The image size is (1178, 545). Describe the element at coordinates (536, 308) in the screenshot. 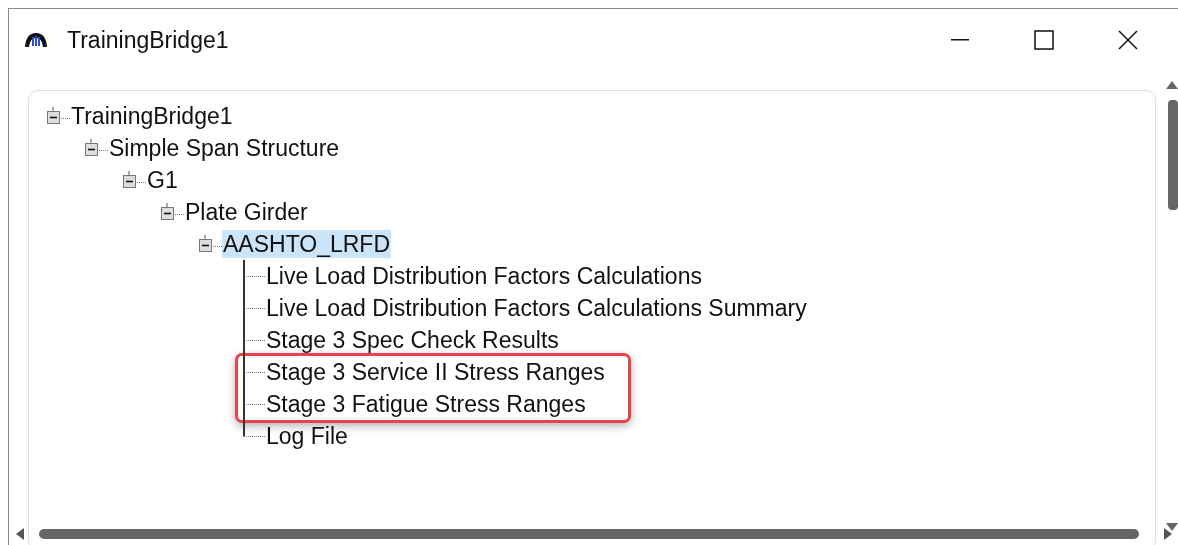

I see `tree-item: Live Load Distribution Factors Calculations Summary` at that location.